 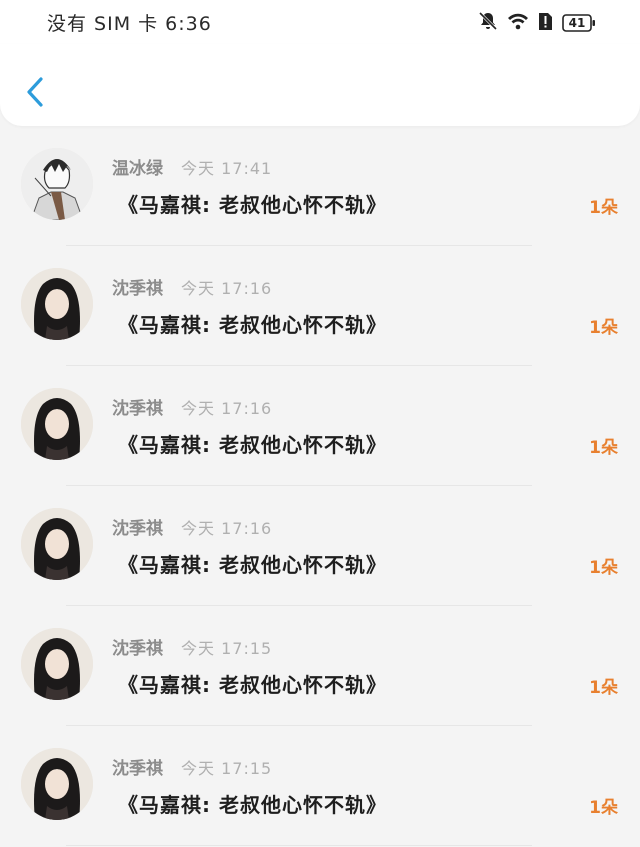 I want to click on header-bar, so click(x=320, y=85).